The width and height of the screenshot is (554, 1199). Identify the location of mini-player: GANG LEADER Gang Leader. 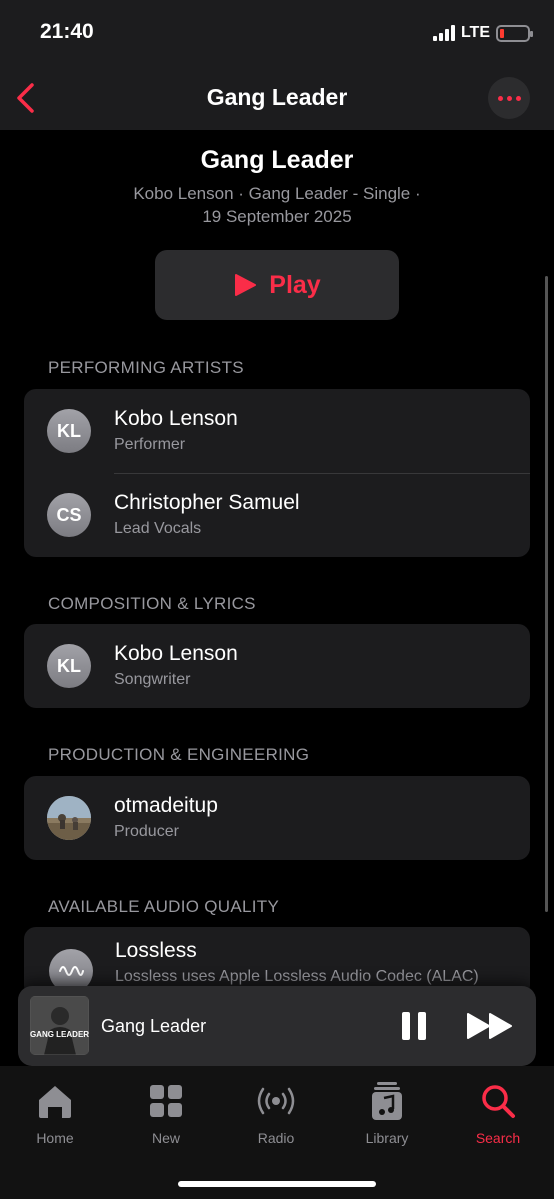
(277, 1026).